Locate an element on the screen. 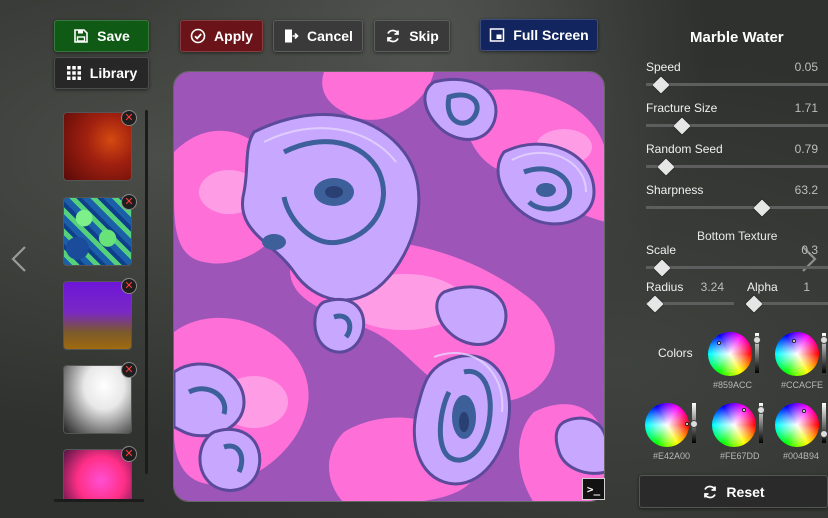 This screenshot has width=828, height=518. fracture-size-value: 1.71 is located at coordinates (806, 108).